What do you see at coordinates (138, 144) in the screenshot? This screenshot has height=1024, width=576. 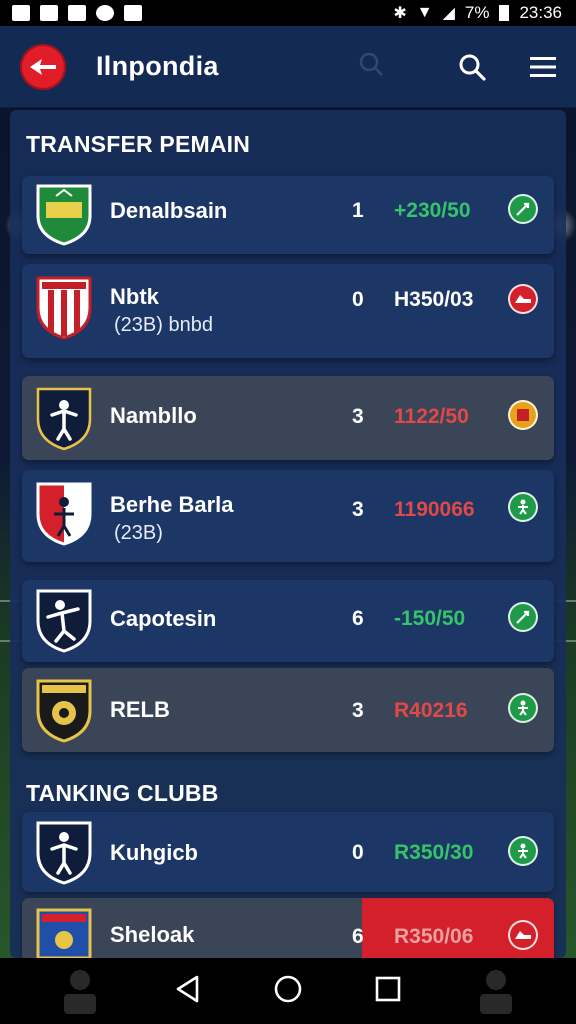 I see `section-title-transfer: TRANSFER PEMAIN` at bounding box center [138, 144].